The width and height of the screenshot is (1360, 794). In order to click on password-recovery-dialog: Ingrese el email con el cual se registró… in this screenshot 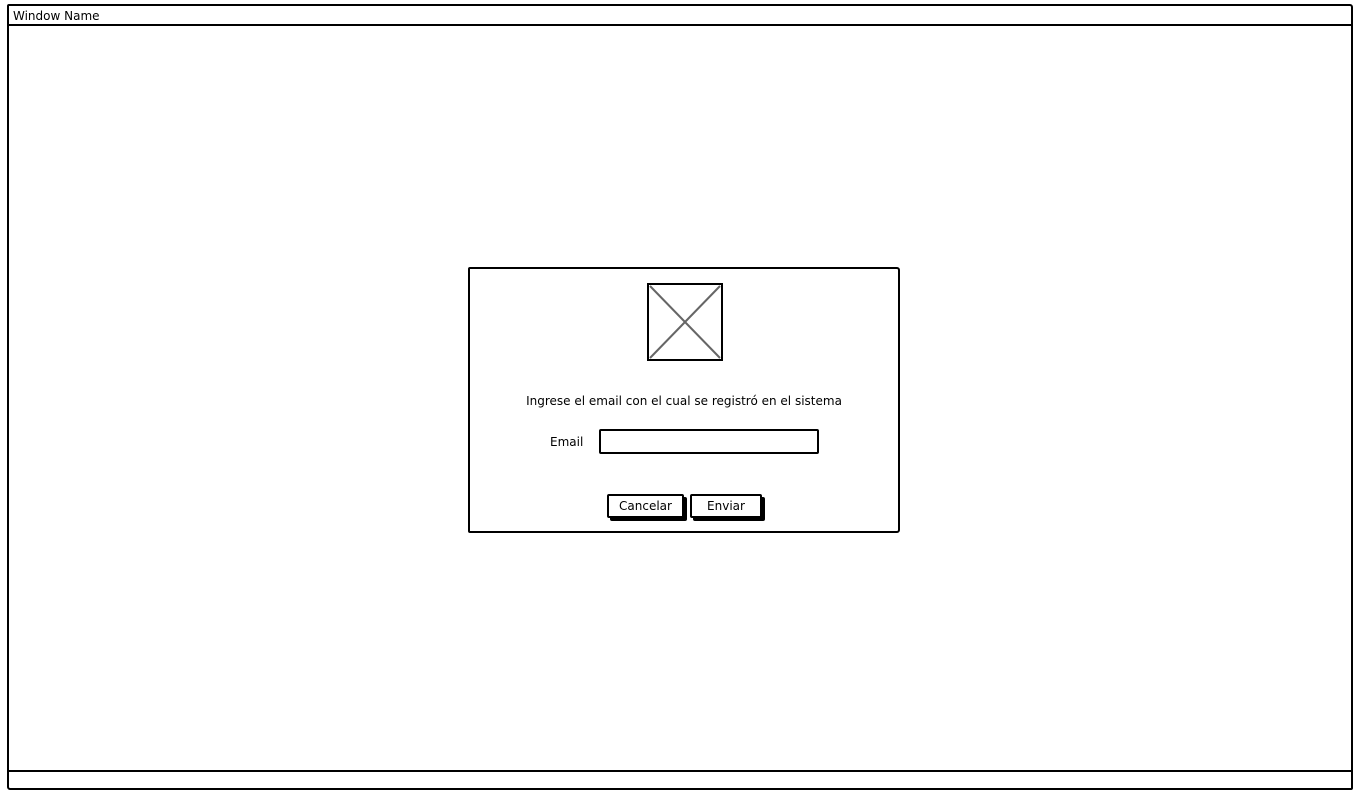, I will do `click(684, 400)`.